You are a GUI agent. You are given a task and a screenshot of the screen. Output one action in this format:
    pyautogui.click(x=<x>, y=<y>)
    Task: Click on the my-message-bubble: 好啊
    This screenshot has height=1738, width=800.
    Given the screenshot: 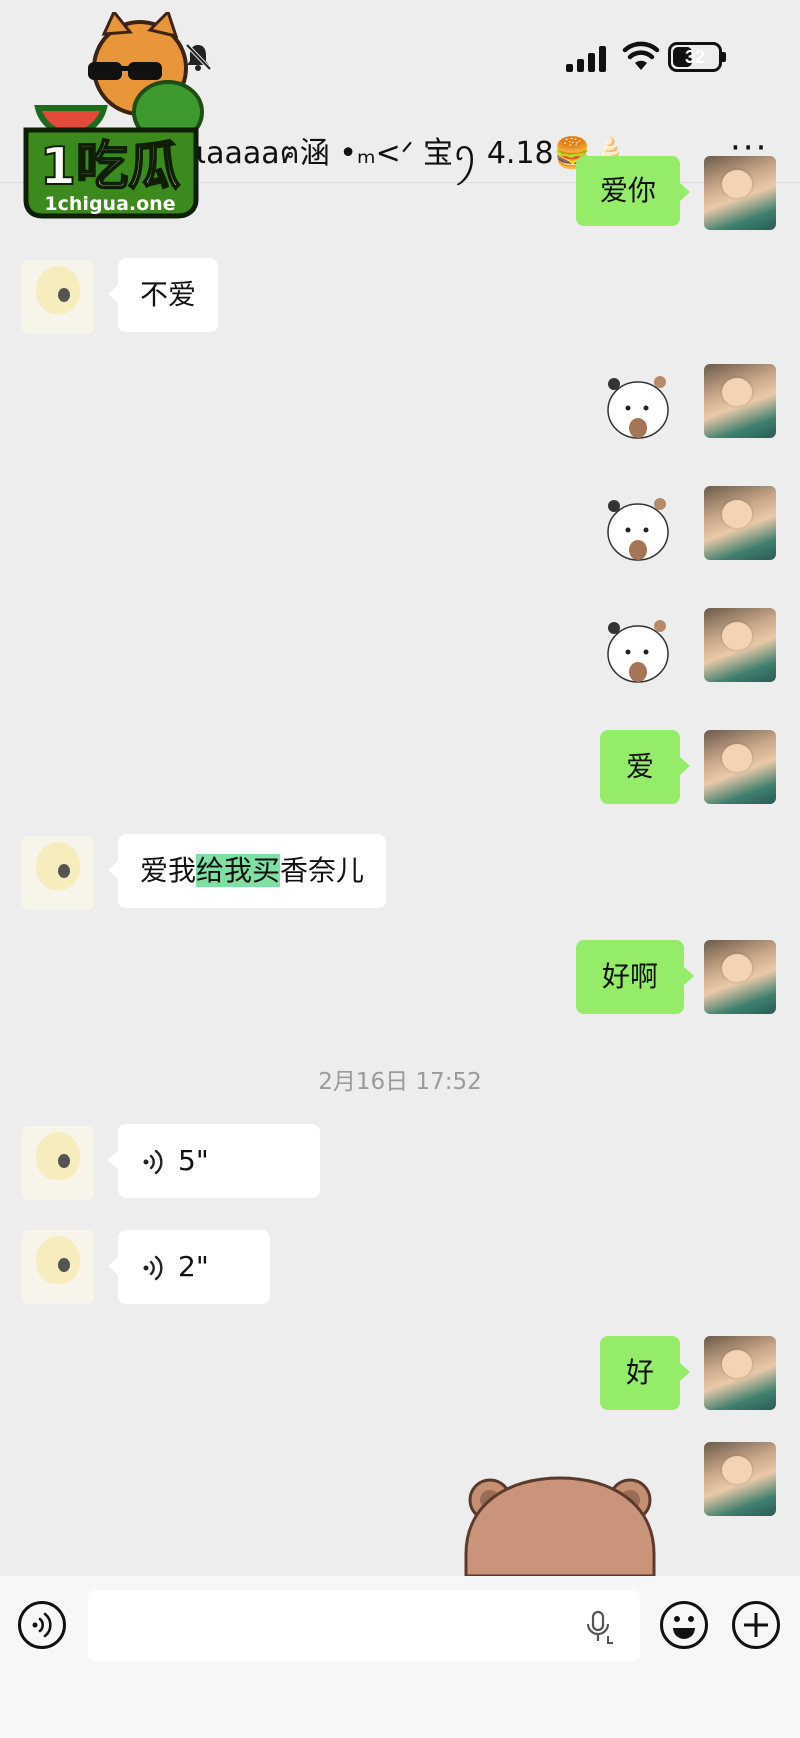 What is the action you would take?
    pyautogui.click(x=635, y=977)
    